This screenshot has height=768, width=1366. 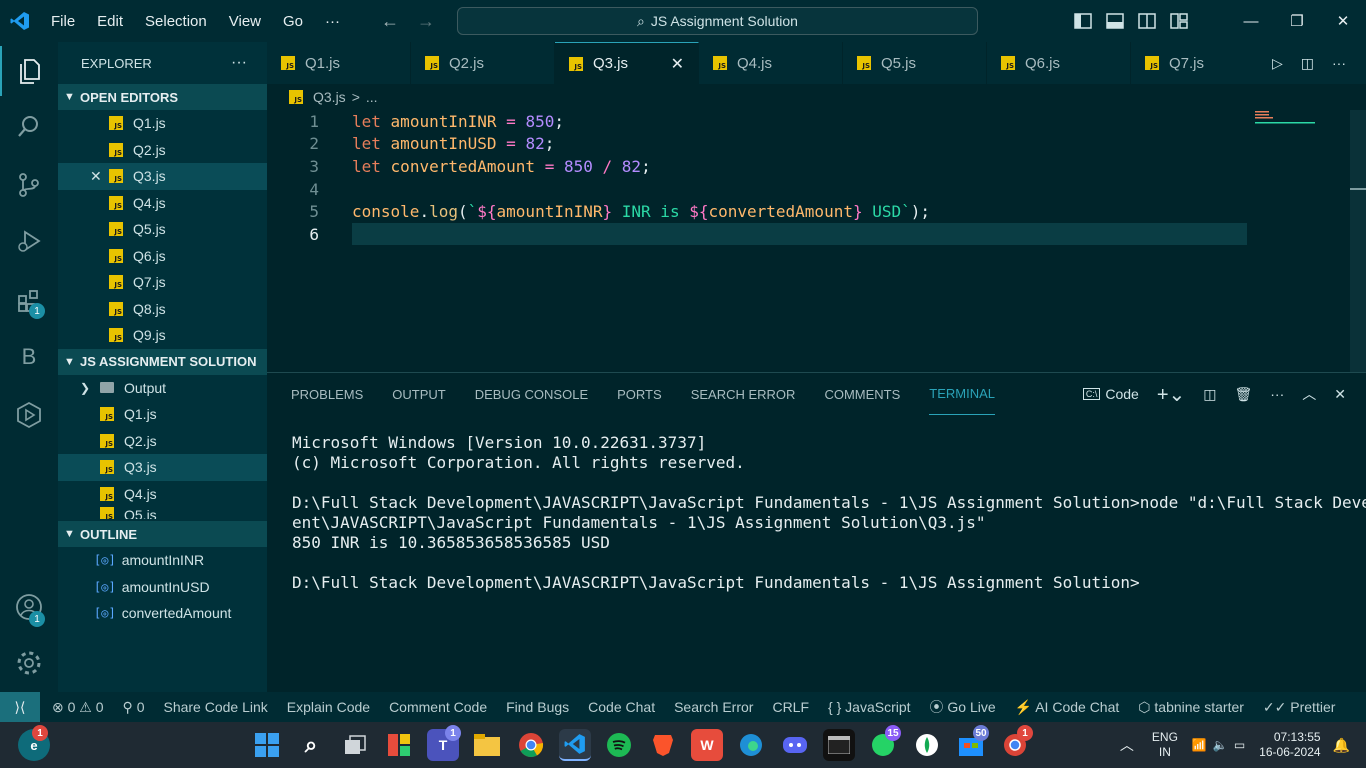 What do you see at coordinates (1239, 745) in the screenshot?
I see `battery-icon: ▭` at bounding box center [1239, 745].